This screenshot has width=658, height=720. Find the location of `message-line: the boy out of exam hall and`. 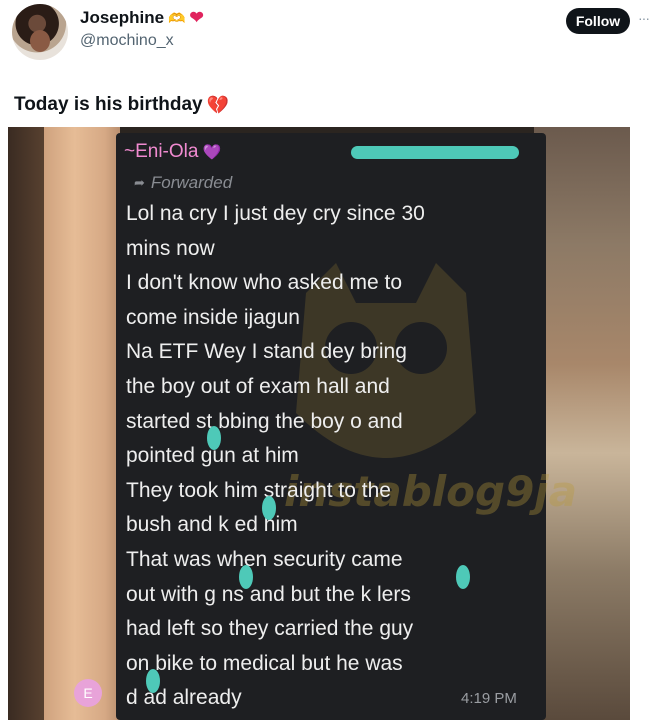

message-line: the boy out of exam hall and is located at coordinates (258, 386).